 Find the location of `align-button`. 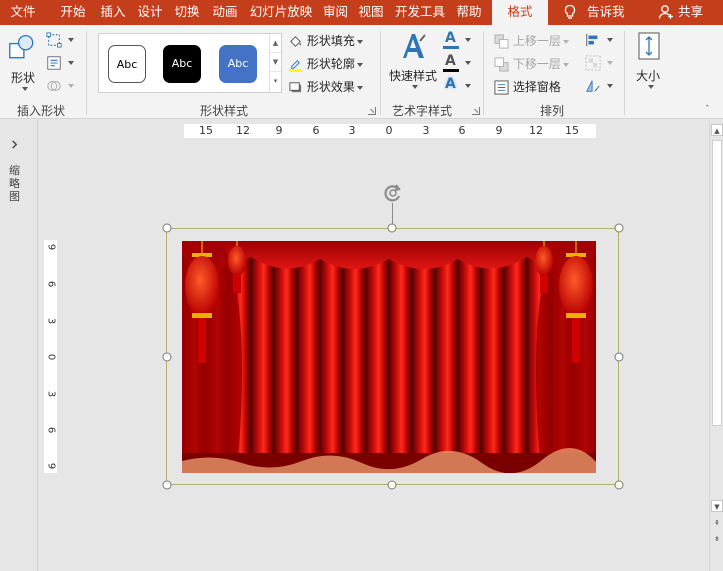

align-button is located at coordinates (599, 41).